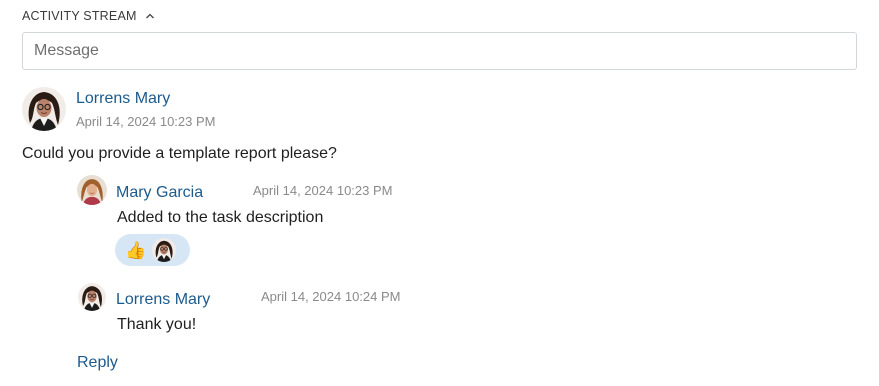 Image resolution: width=879 pixels, height=386 pixels. What do you see at coordinates (136, 250) in the screenshot?
I see `thumbs-up-icon: 👍` at bounding box center [136, 250].